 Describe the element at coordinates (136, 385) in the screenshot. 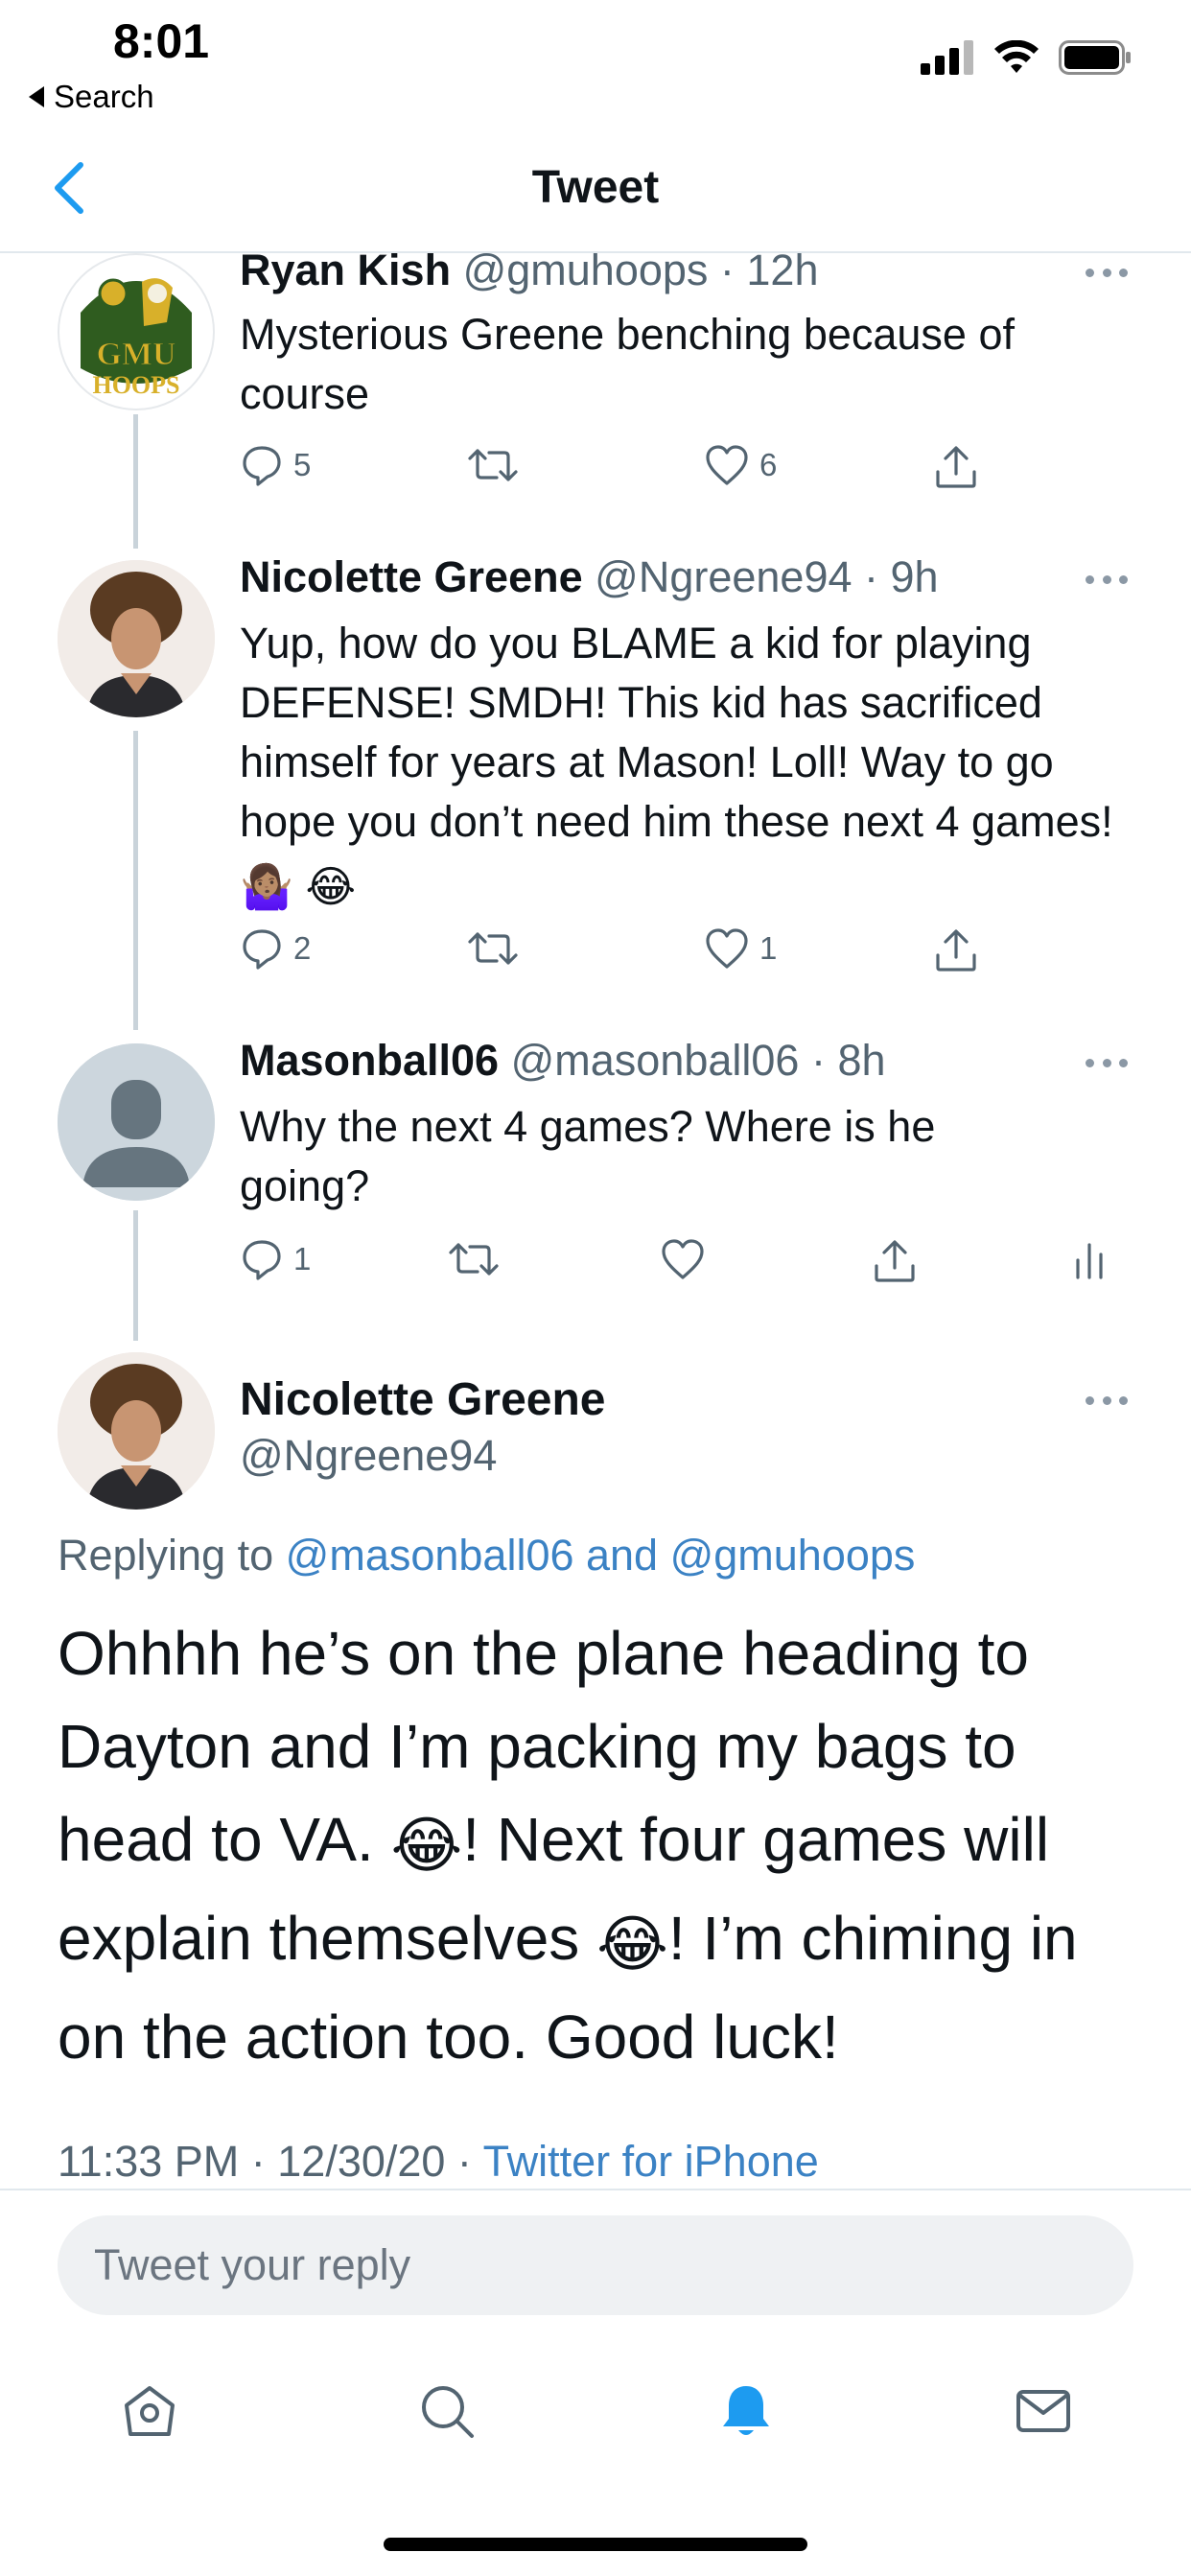

I see `svg-text: HOOPS` at that location.